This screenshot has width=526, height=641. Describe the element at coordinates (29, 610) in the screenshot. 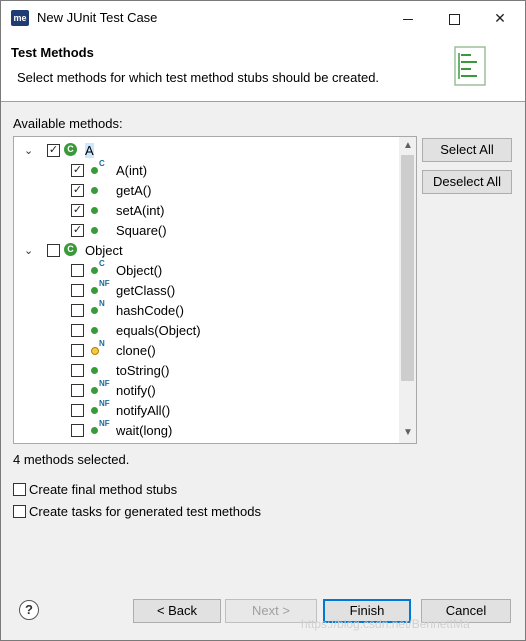

I see `help-icon: ?` at that location.